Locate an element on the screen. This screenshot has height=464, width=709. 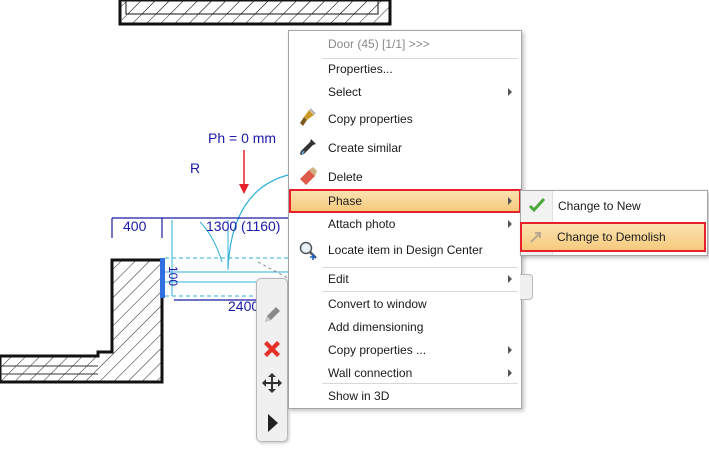
dimension-vertical: 100 is located at coordinates (173, 276).